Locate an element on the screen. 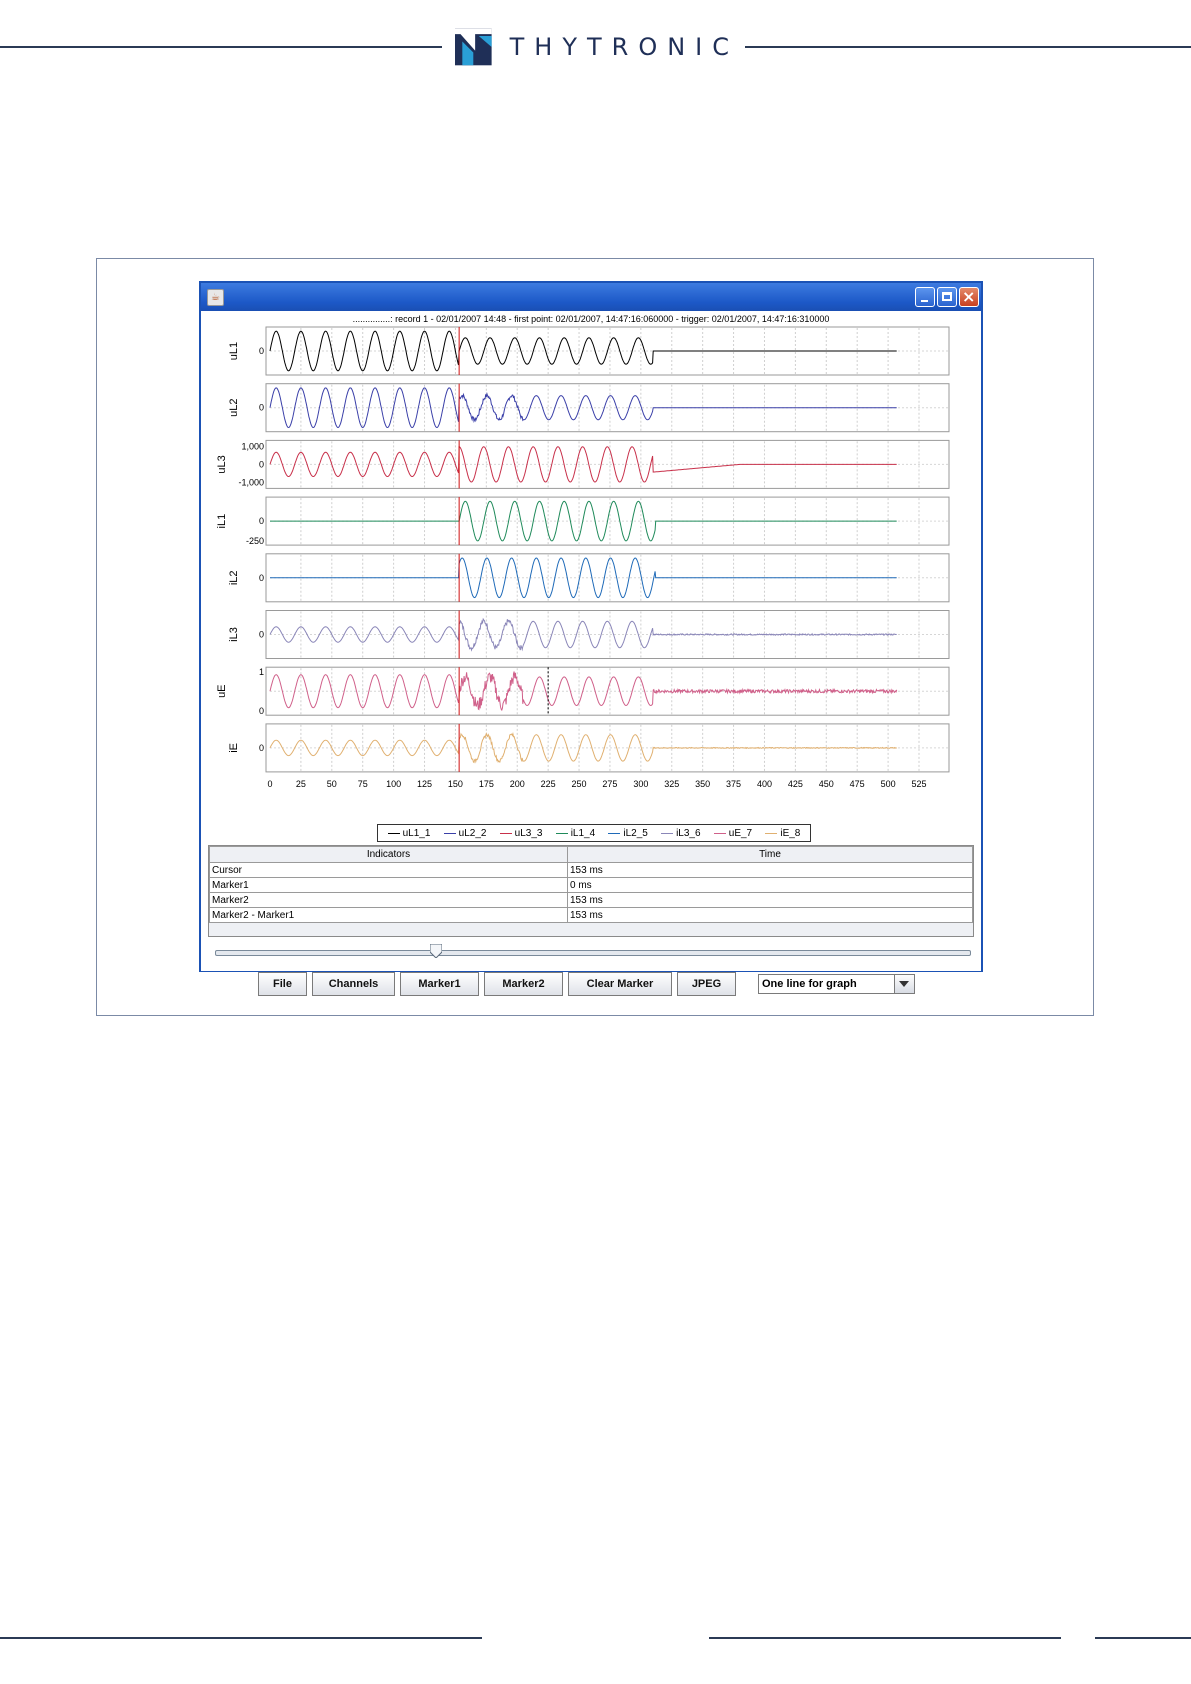 The height and width of the screenshot is (1684, 1191). legend-item-iL1_4: iL1_4 is located at coordinates (575, 833).